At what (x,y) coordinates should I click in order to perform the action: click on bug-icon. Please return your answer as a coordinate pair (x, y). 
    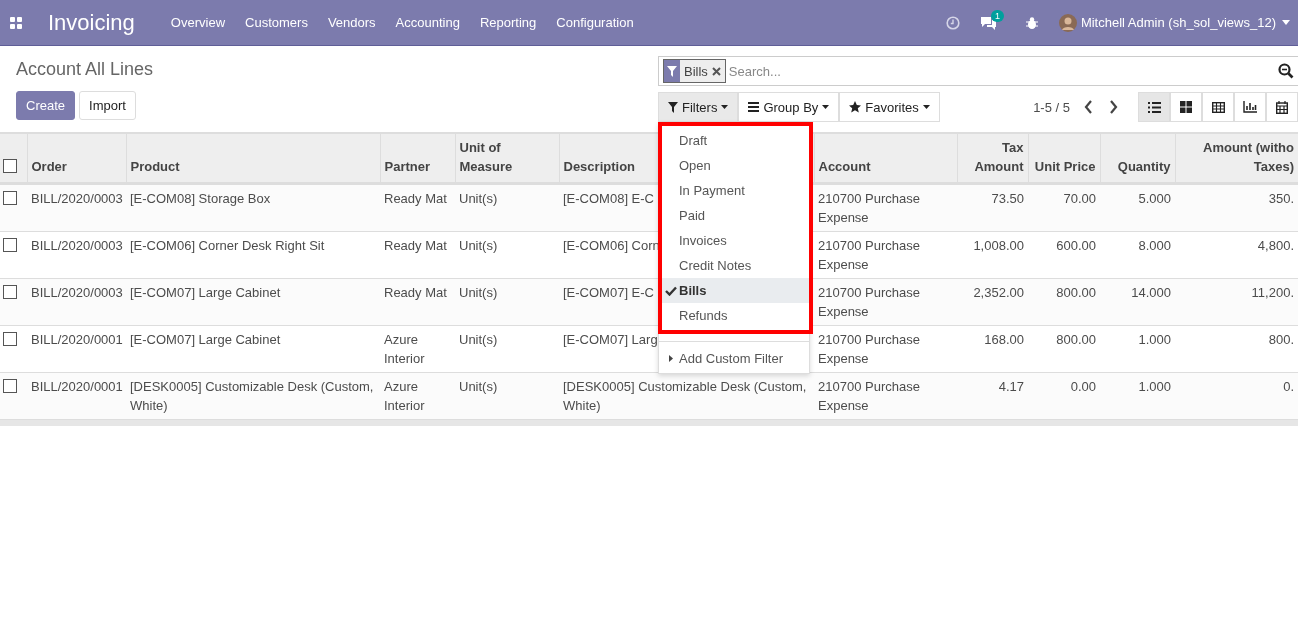
    Looking at the image, I should click on (1031, 22).